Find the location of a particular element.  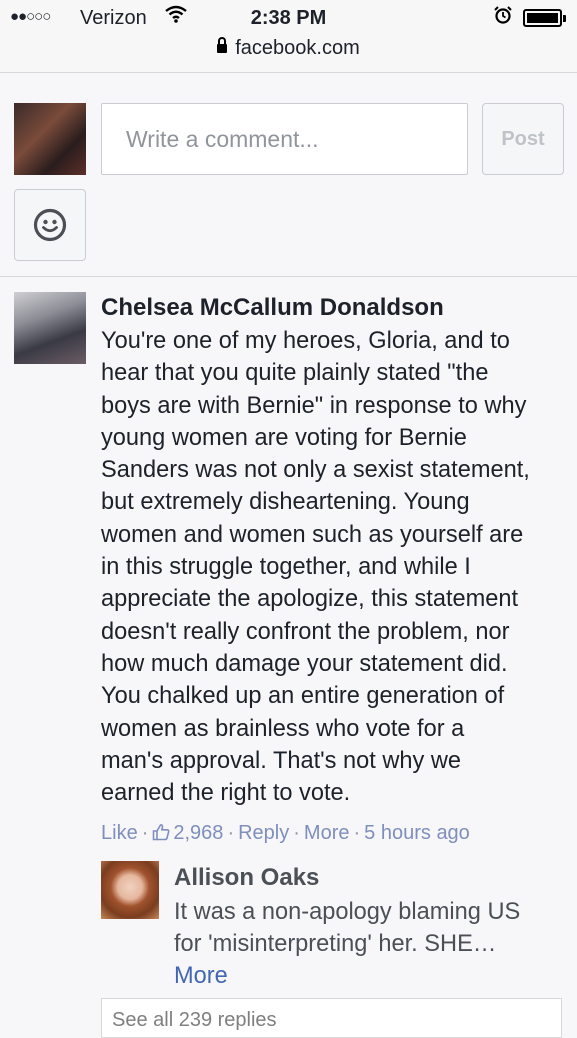

comment-input is located at coordinates (284, 139).